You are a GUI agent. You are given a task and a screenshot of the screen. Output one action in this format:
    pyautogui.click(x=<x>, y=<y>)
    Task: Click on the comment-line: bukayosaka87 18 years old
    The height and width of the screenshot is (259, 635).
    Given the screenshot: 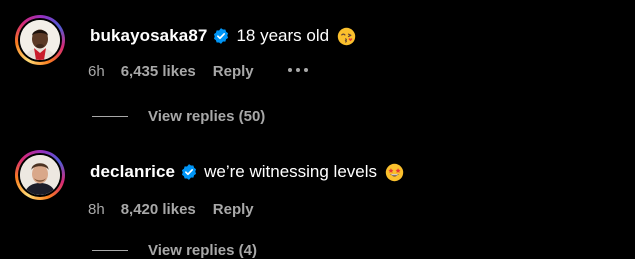 What is the action you would take?
    pyautogui.click(x=223, y=36)
    